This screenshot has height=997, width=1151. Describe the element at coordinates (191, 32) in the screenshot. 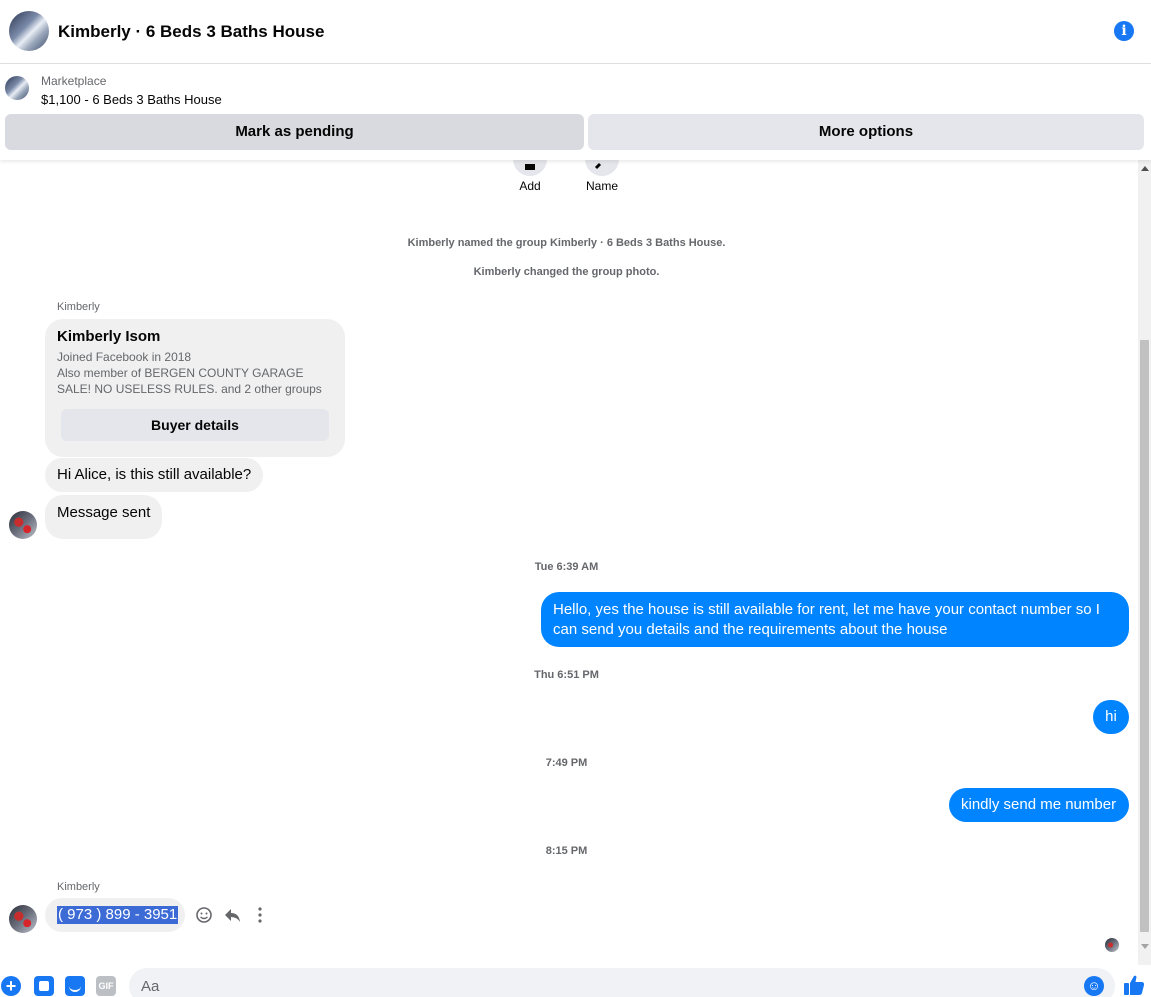

I see `conversation-title: Kimberly · 6 Beds 3 Baths House` at that location.